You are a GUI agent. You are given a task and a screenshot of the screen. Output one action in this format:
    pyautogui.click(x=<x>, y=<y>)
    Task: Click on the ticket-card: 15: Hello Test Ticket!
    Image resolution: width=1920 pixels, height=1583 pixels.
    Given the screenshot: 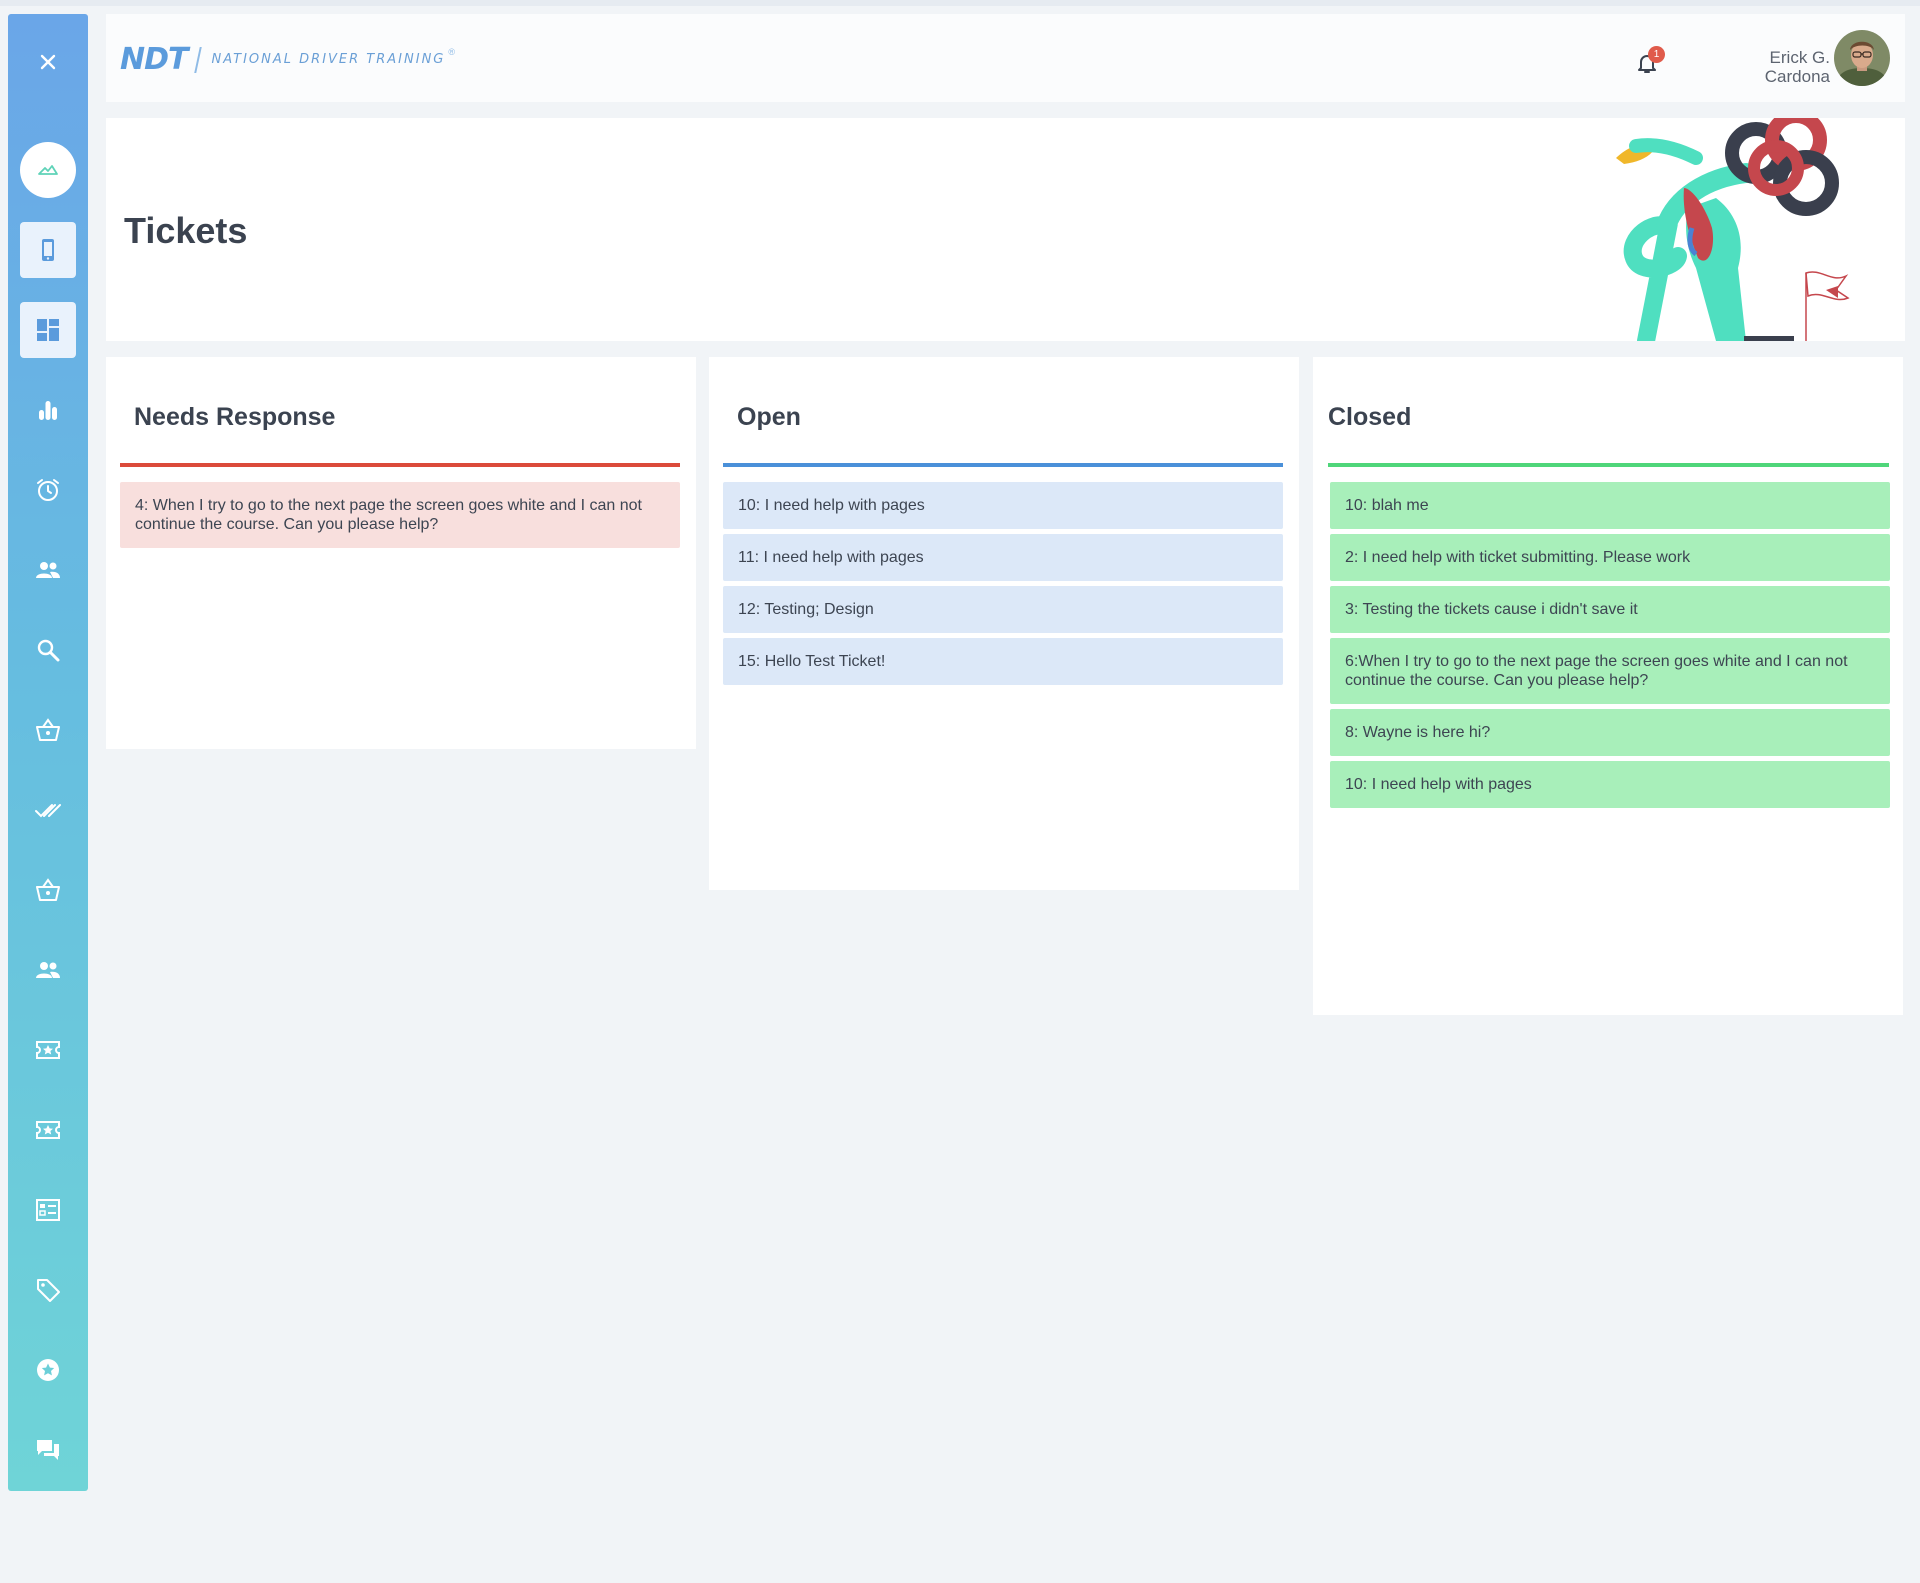 What is the action you would take?
    pyautogui.click(x=1003, y=661)
    